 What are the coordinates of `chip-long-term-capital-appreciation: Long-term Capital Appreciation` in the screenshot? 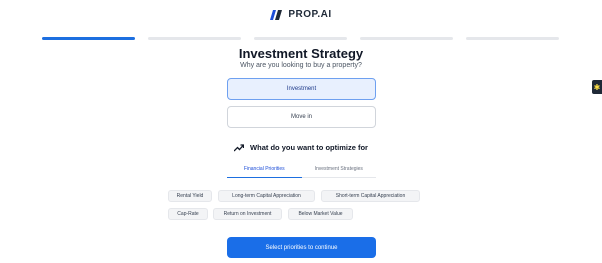 It's located at (266, 196).